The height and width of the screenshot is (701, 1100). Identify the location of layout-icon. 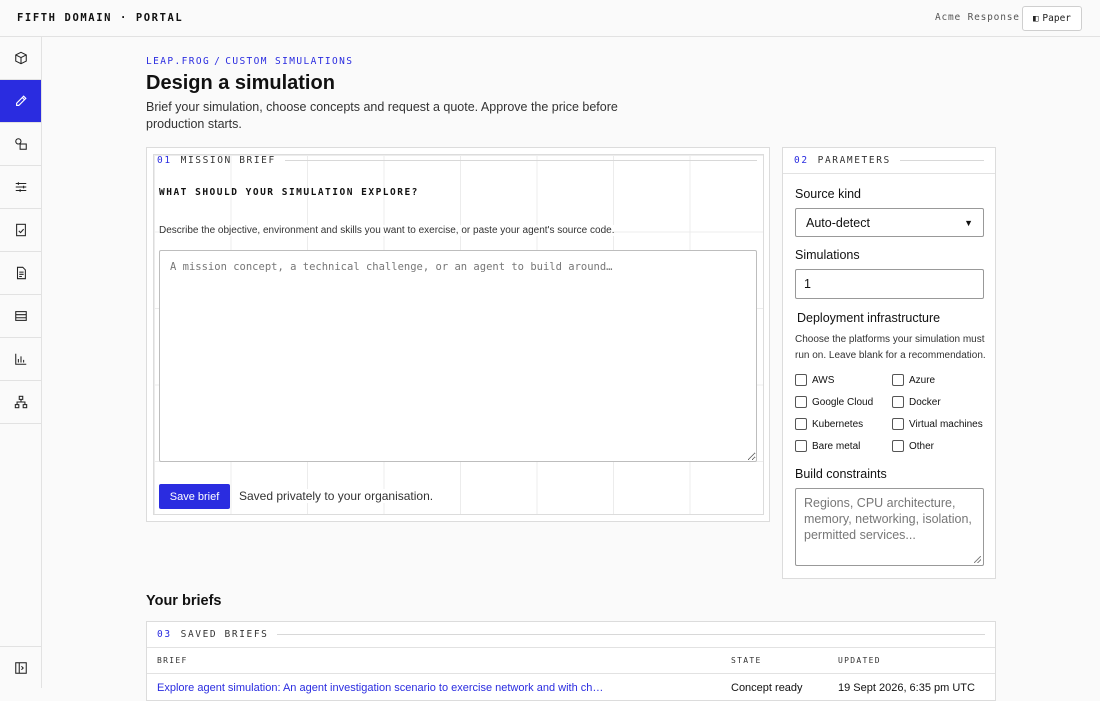
(20, 316).